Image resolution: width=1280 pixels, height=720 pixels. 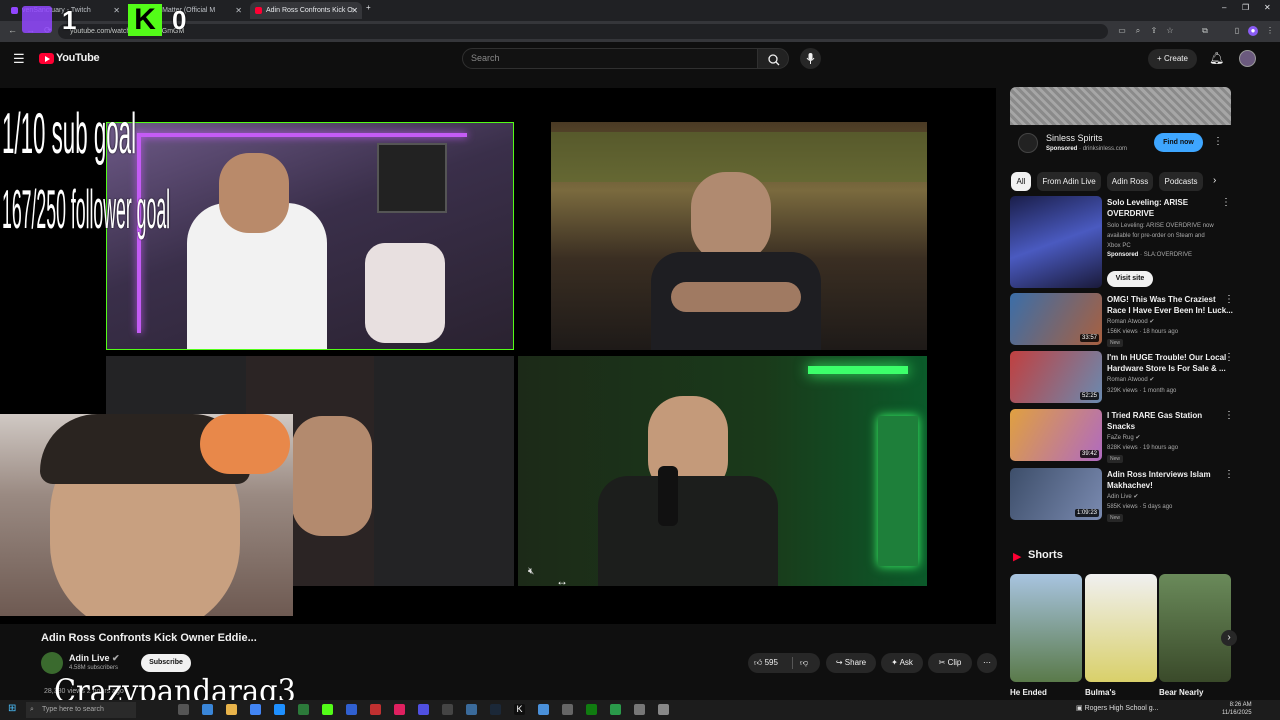 I want to click on share-icon: ⇪, so click(x=1154, y=31).